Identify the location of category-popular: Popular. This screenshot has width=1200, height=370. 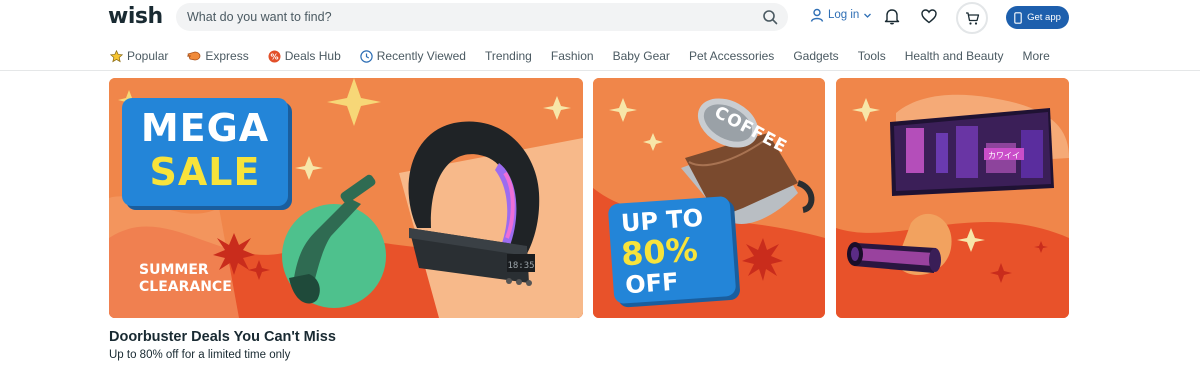
(139, 56).